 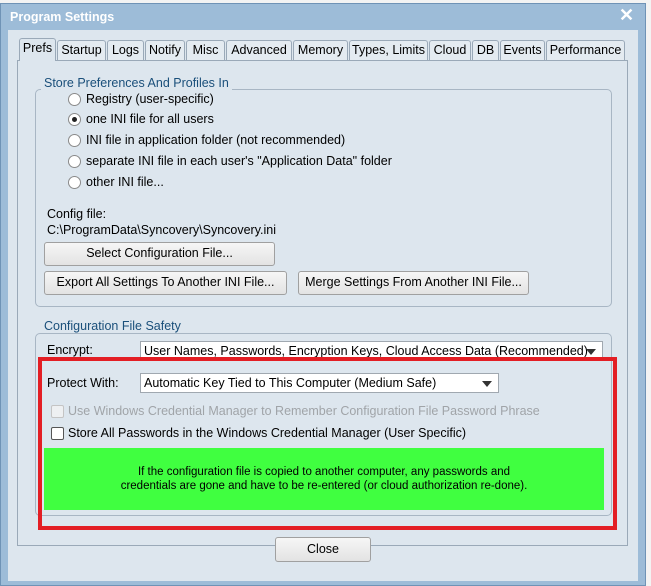 What do you see at coordinates (136, 83) in the screenshot?
I see `store-group-title: Store Preferences And Profiles In` at bounding box center [136, 83].